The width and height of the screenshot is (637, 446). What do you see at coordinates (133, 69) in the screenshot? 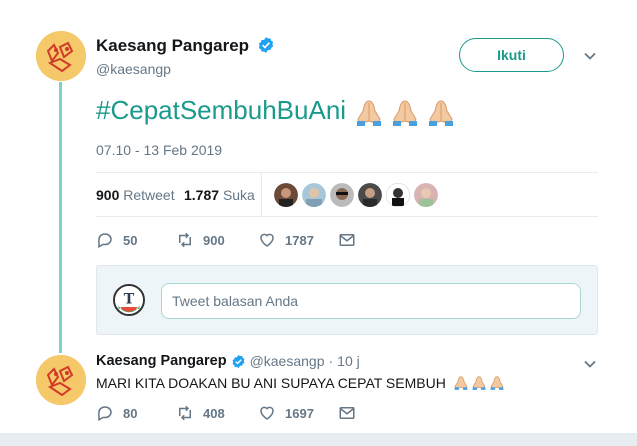
I see `author-handle: @kaesangp` at bounding box center [133, 69].